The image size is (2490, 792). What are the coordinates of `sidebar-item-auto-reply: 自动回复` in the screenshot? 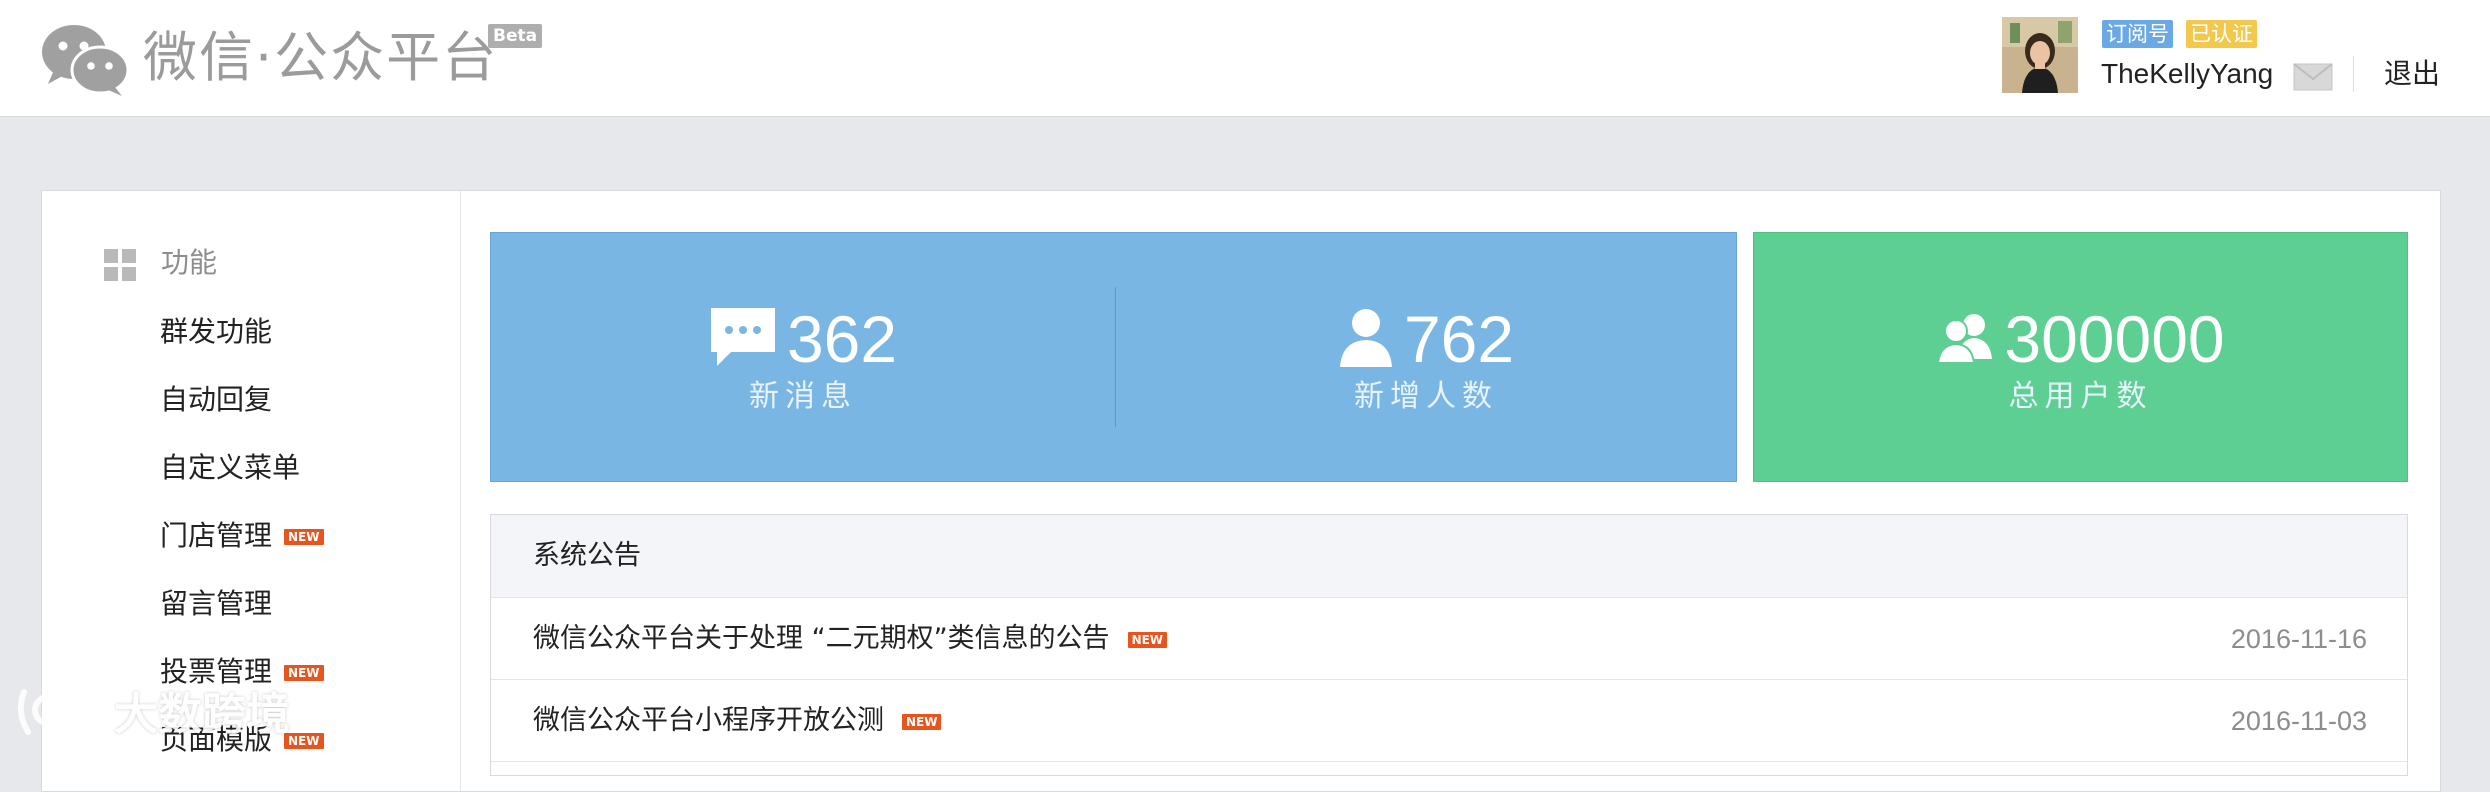 It's located at (216, 400).